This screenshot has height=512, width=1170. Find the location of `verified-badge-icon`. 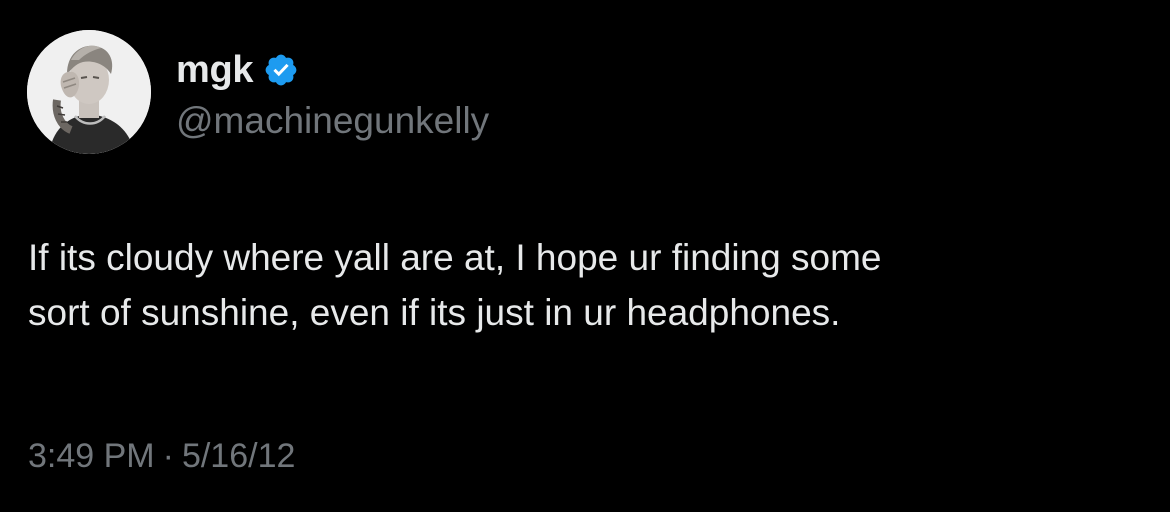

verified-badge-icon is located at coordinates (281, 70).